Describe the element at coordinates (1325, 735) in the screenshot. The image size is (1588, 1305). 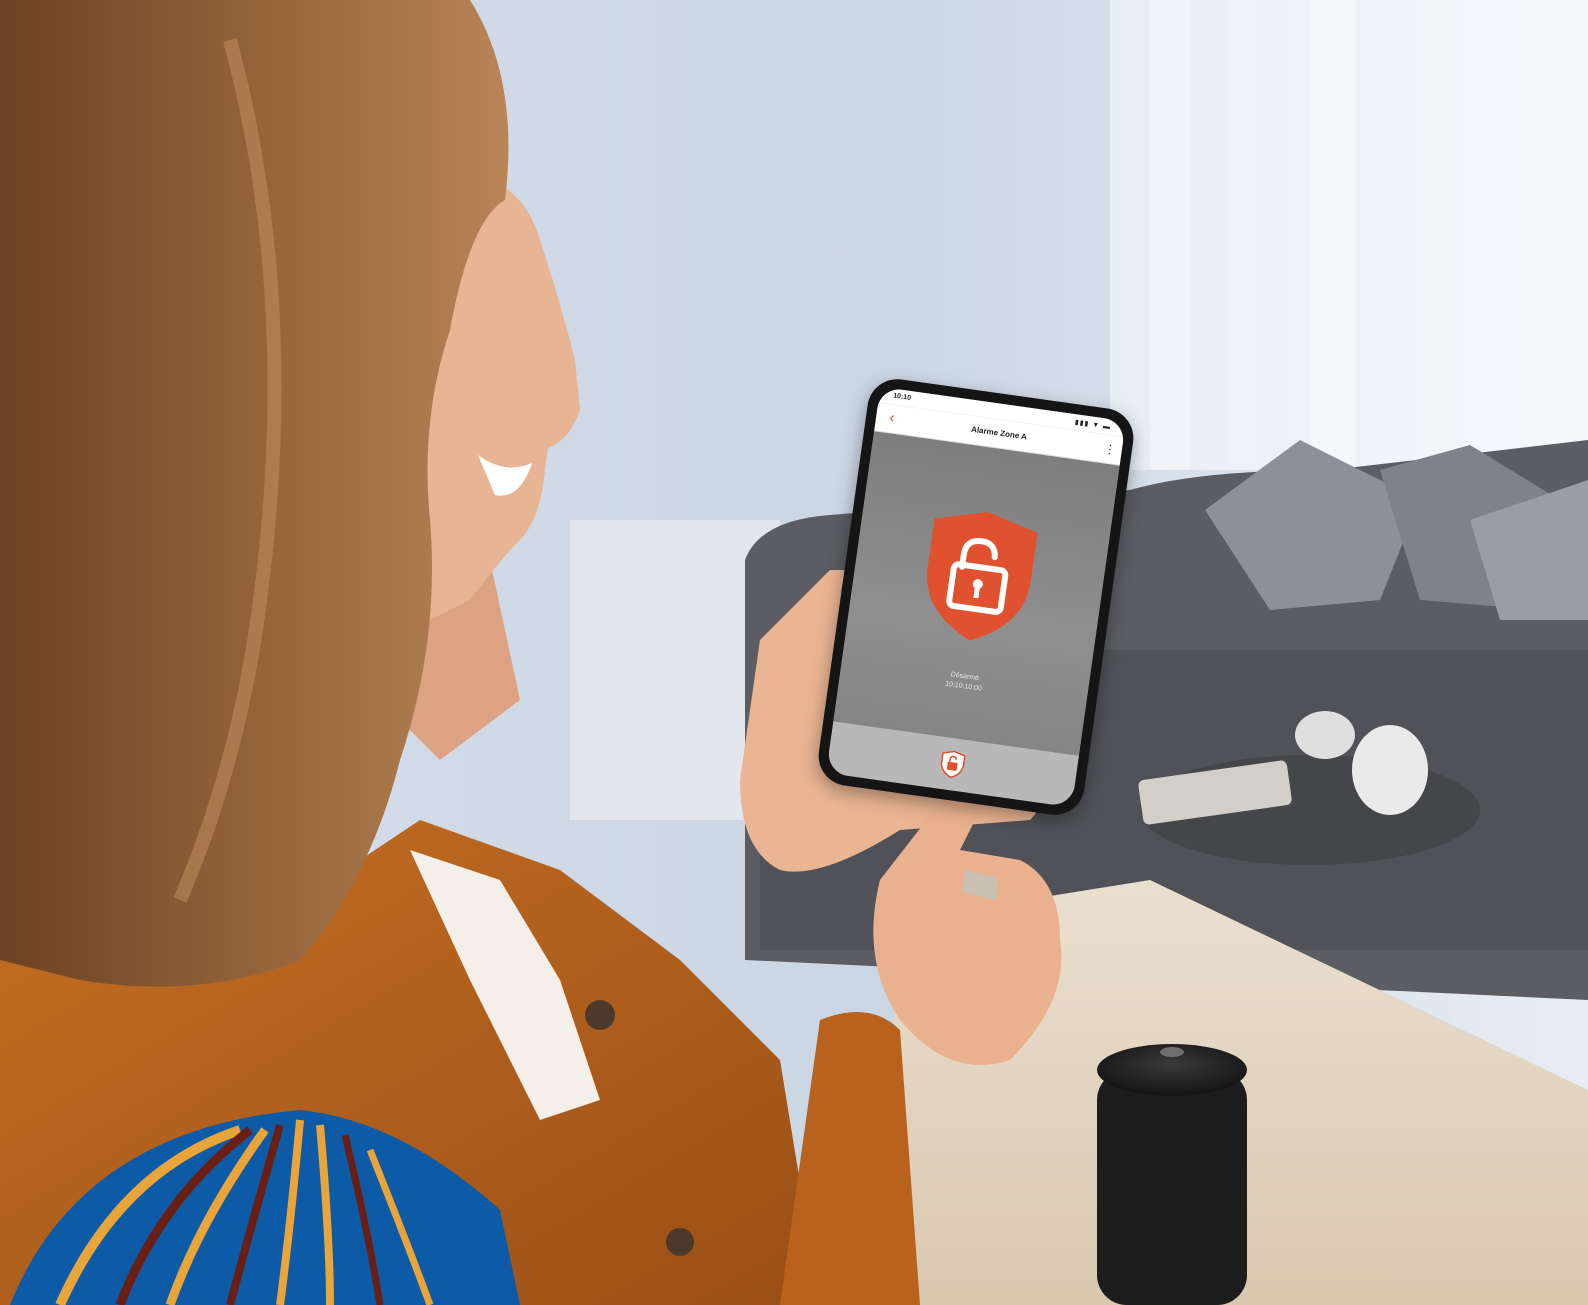
I see `vase-small` at that location.